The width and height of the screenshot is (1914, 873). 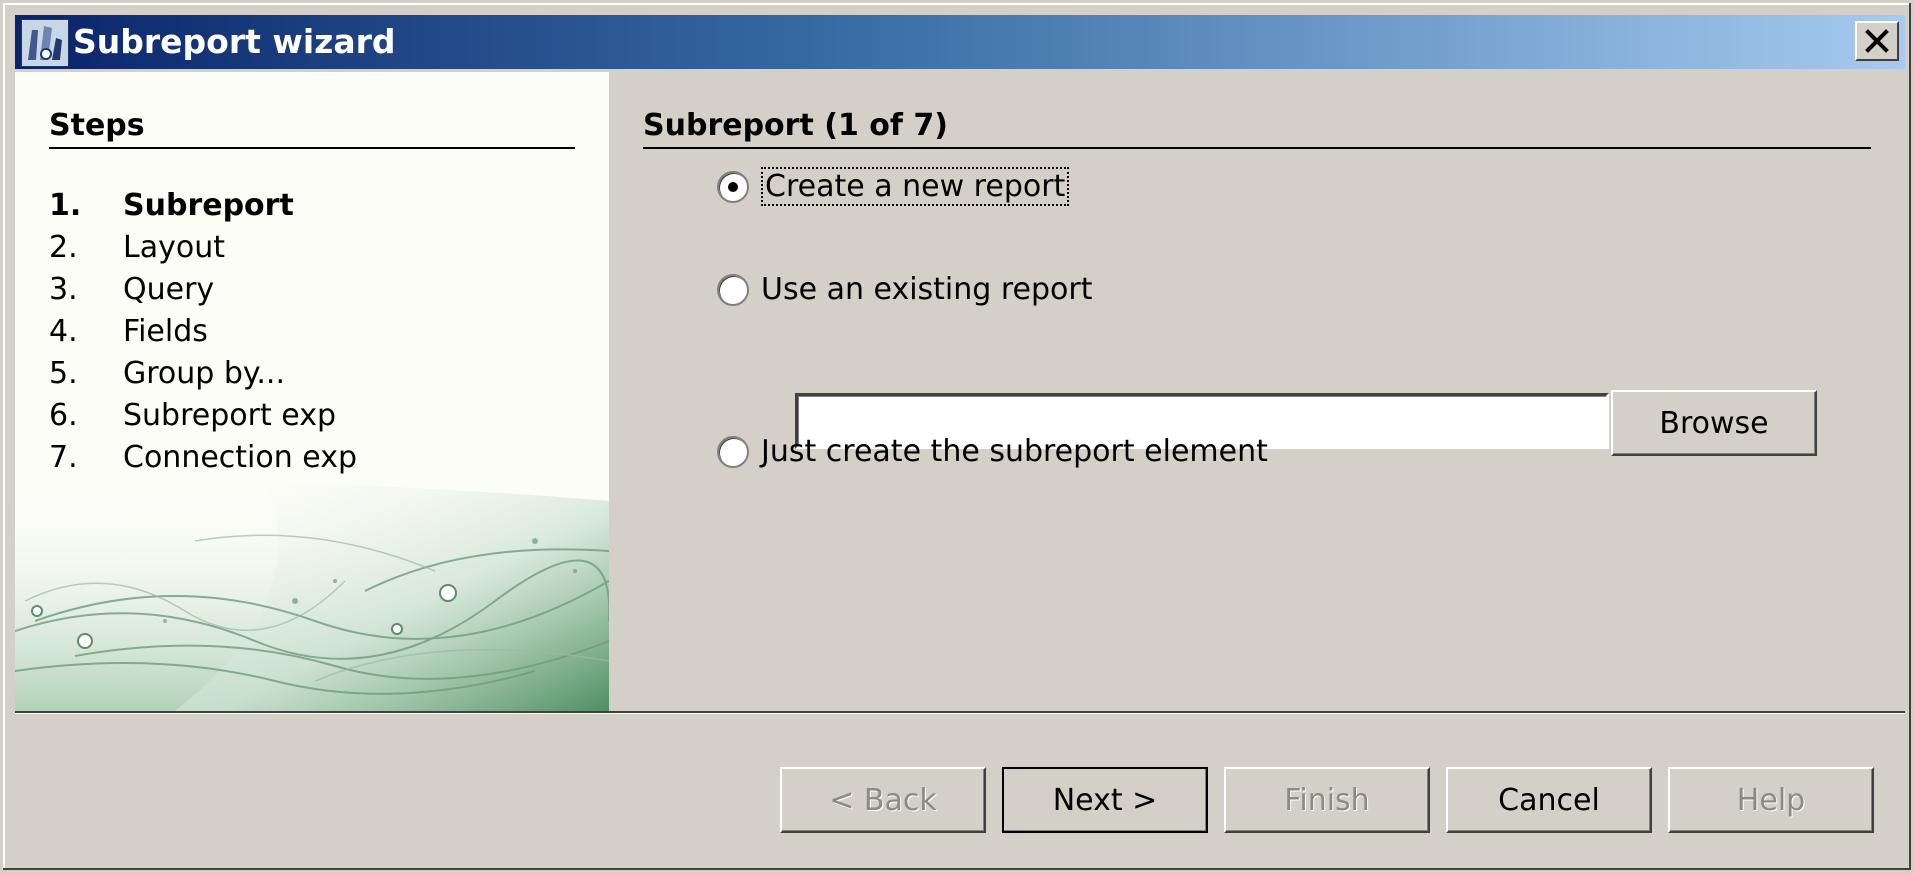 I want to click on window-title: Subreport wizard, so click(x=234, y=41).